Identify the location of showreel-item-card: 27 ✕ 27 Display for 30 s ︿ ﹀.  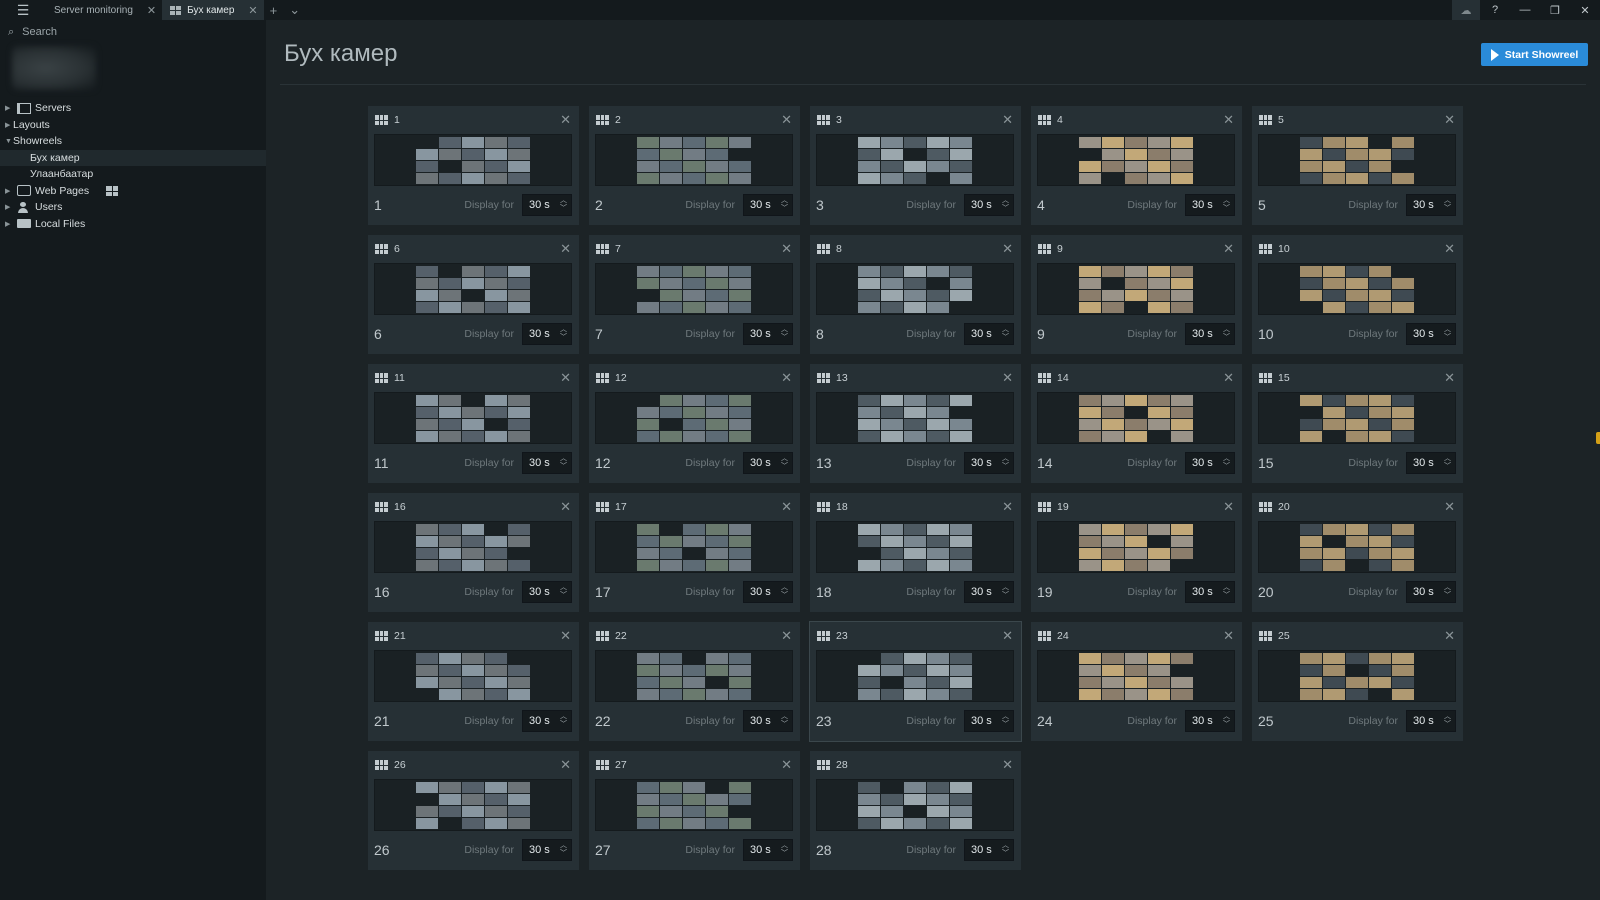
(694, 810).